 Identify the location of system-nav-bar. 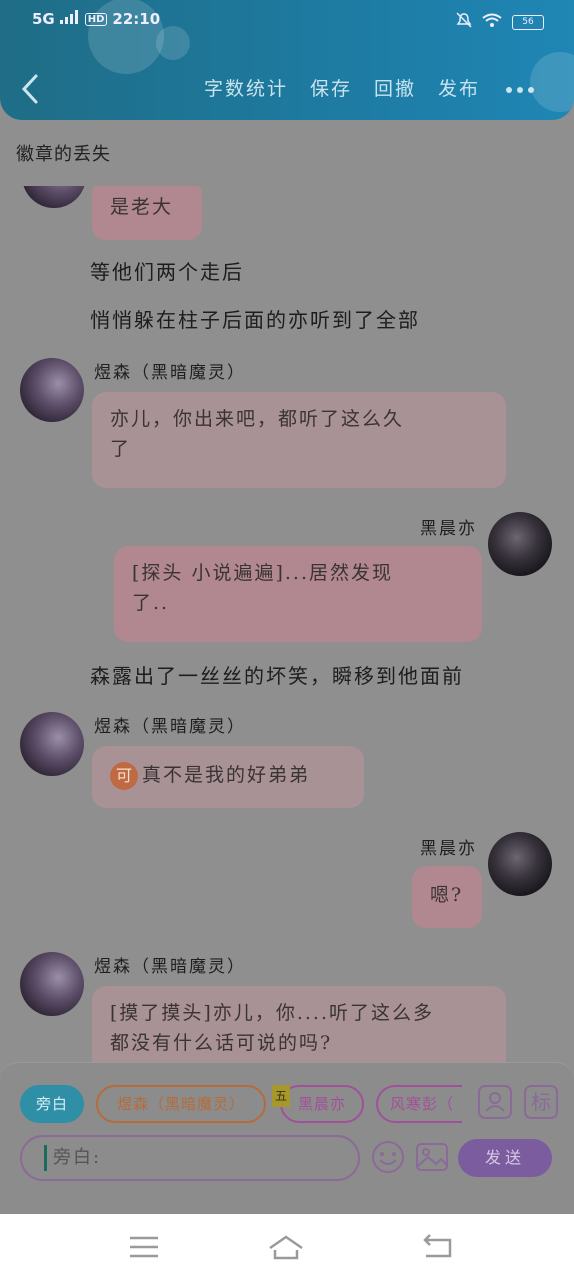
(287, 1247).